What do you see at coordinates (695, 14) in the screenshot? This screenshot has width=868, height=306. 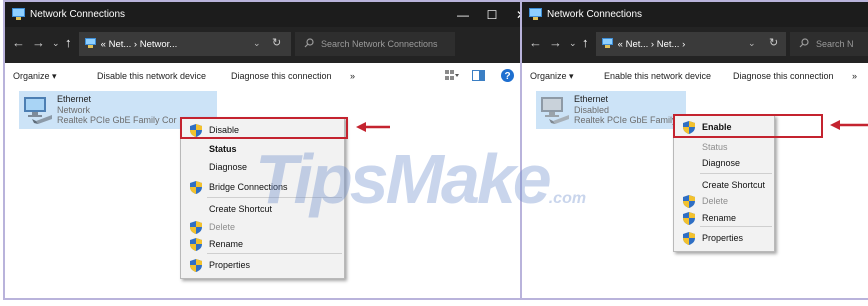 I see `title-bar: Network Connections` at bounding box center [695, 14].